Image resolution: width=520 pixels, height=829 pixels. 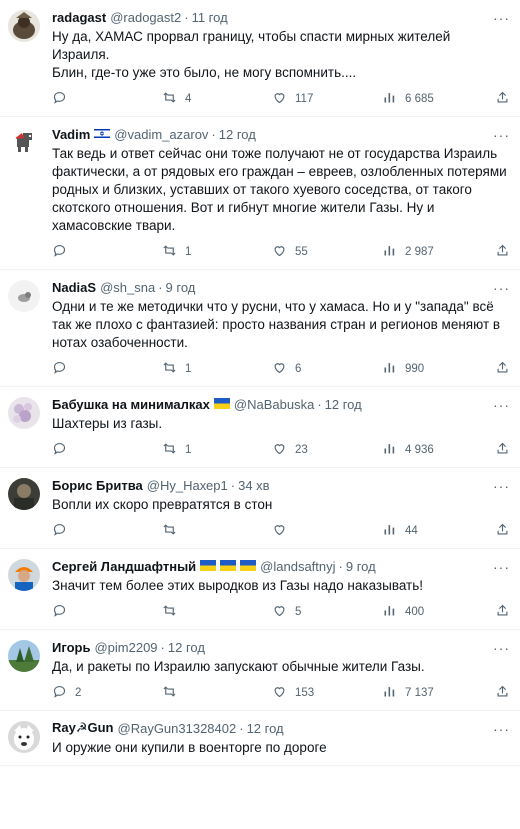 What do you see at coordinates (187, 485) in the screenshot?
I see `author-handle: @Ну_Нахер1` at bounding box center [187, 485].